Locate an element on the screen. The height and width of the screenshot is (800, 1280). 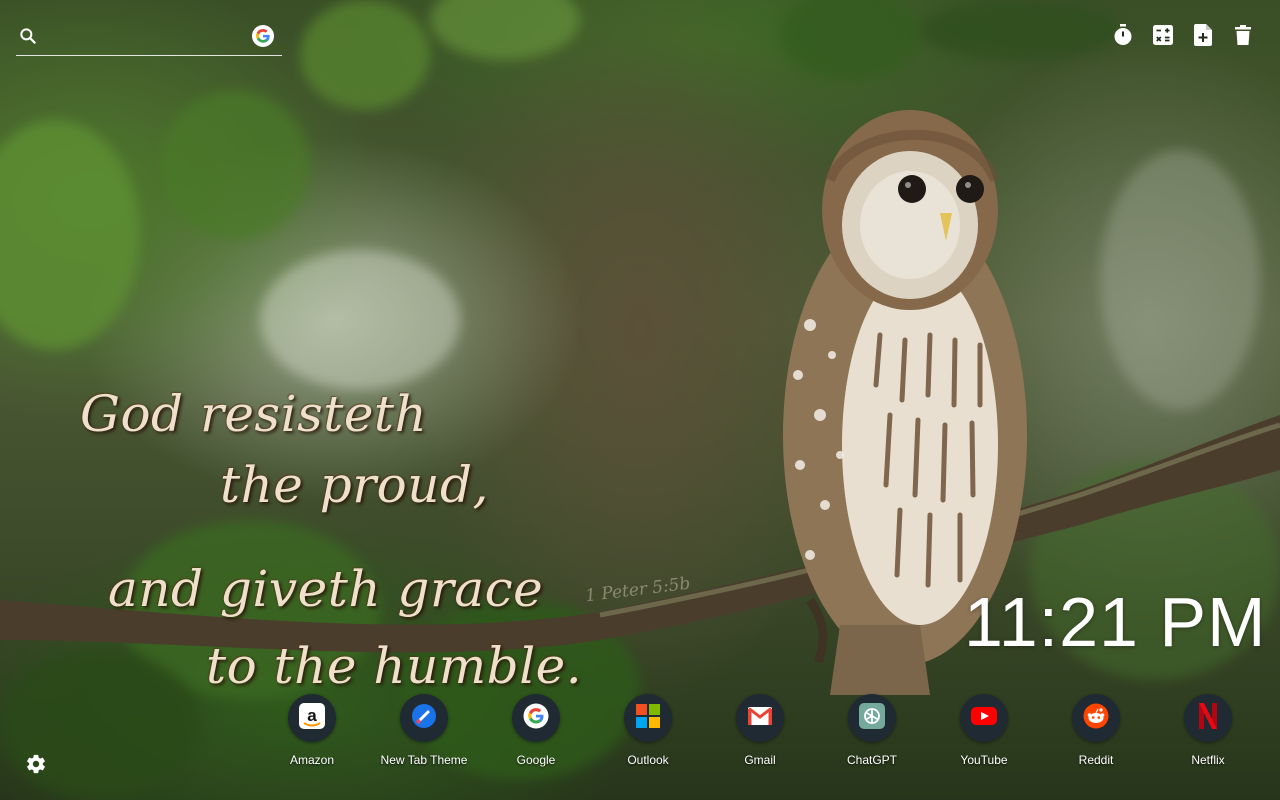
gmail-icon is located at coordinates (760, 718).